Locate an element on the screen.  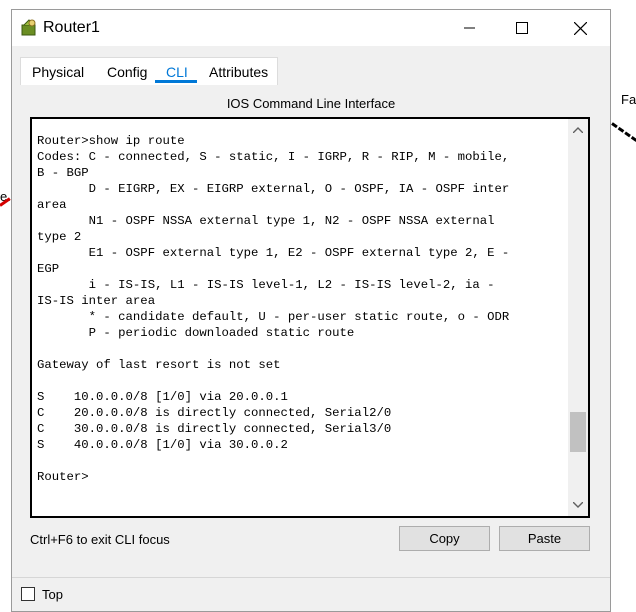
minimize-button is located at coordinates (470, 28).